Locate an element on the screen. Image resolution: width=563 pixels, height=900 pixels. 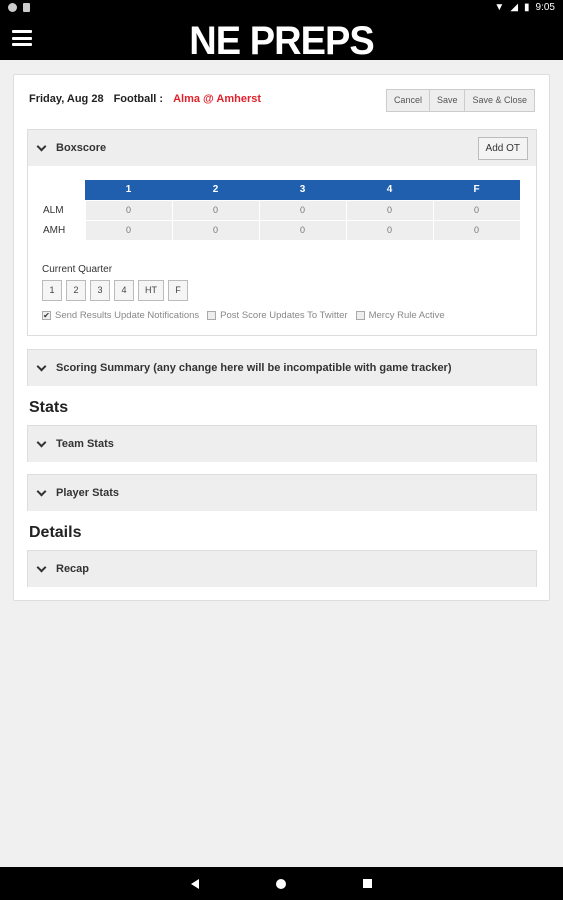
checkbox-label: Post Score Updates To Twitter is located at coordinates (284, 315).